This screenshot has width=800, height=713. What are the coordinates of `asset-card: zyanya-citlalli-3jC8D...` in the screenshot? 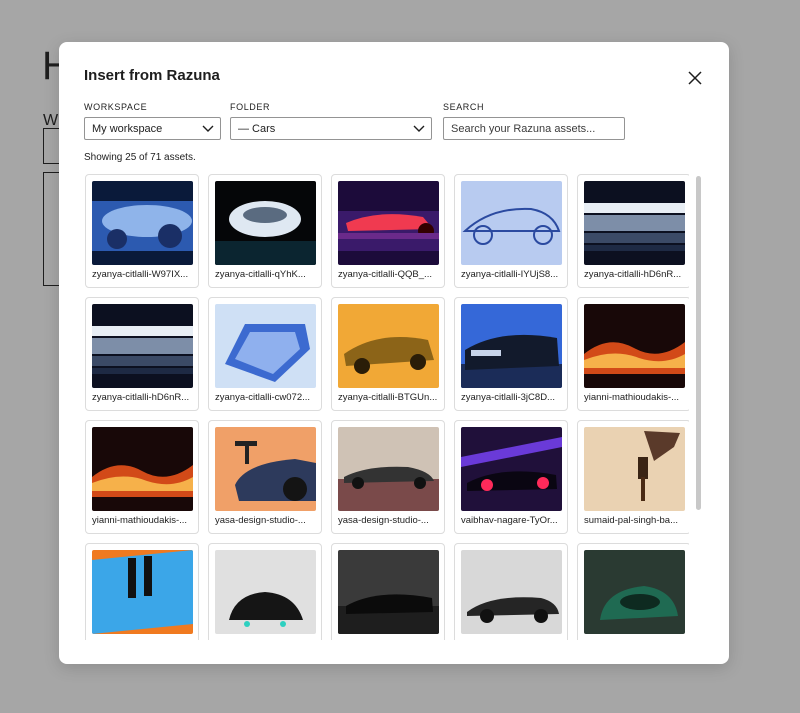 It's located at (511, 354).